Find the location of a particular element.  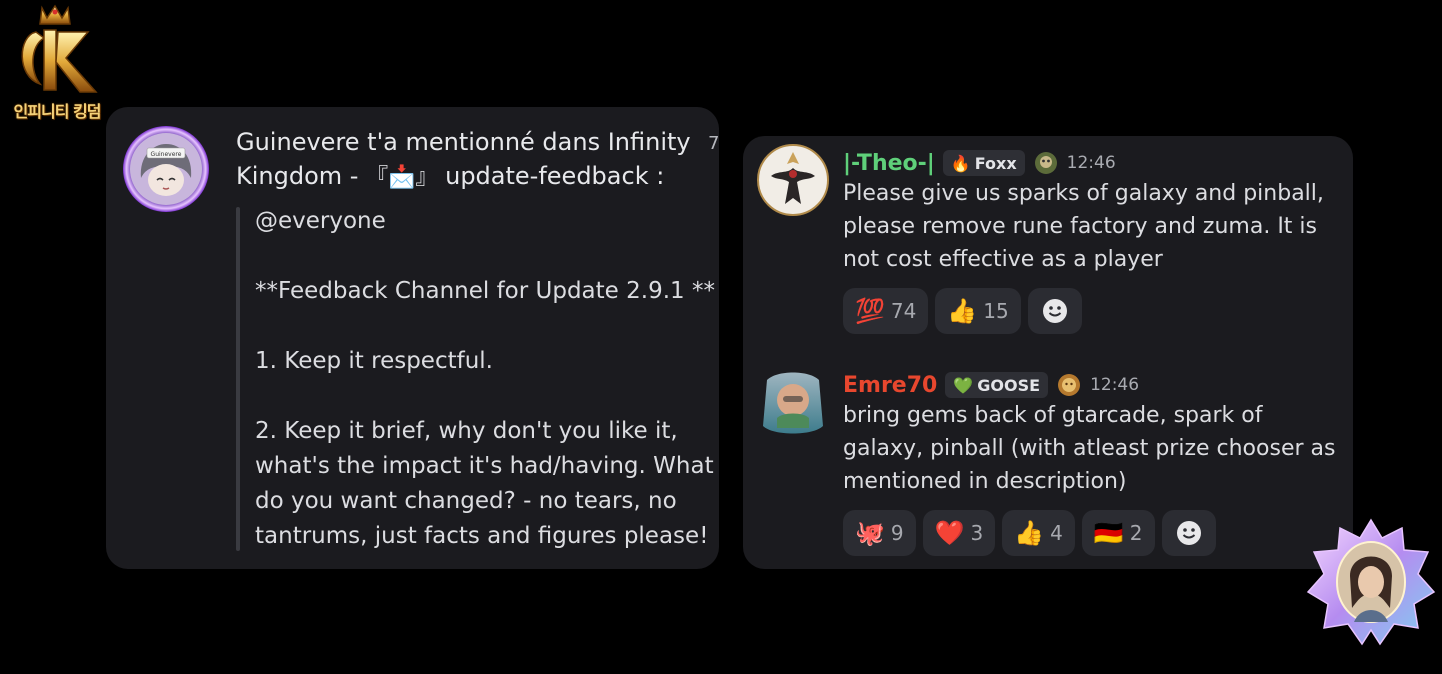

username: |-Theo-| is located at coordinates (889, 163).